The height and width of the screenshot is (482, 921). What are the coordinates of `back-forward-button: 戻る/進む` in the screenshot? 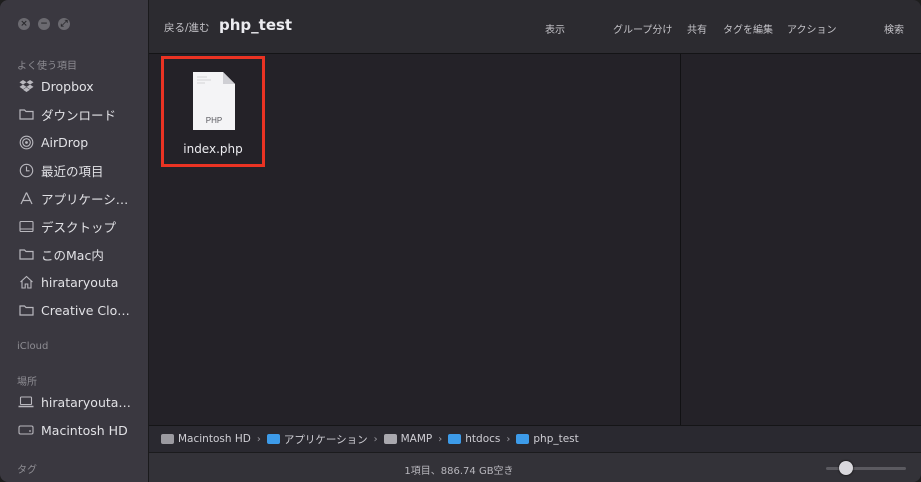 It's located at (187, 27).